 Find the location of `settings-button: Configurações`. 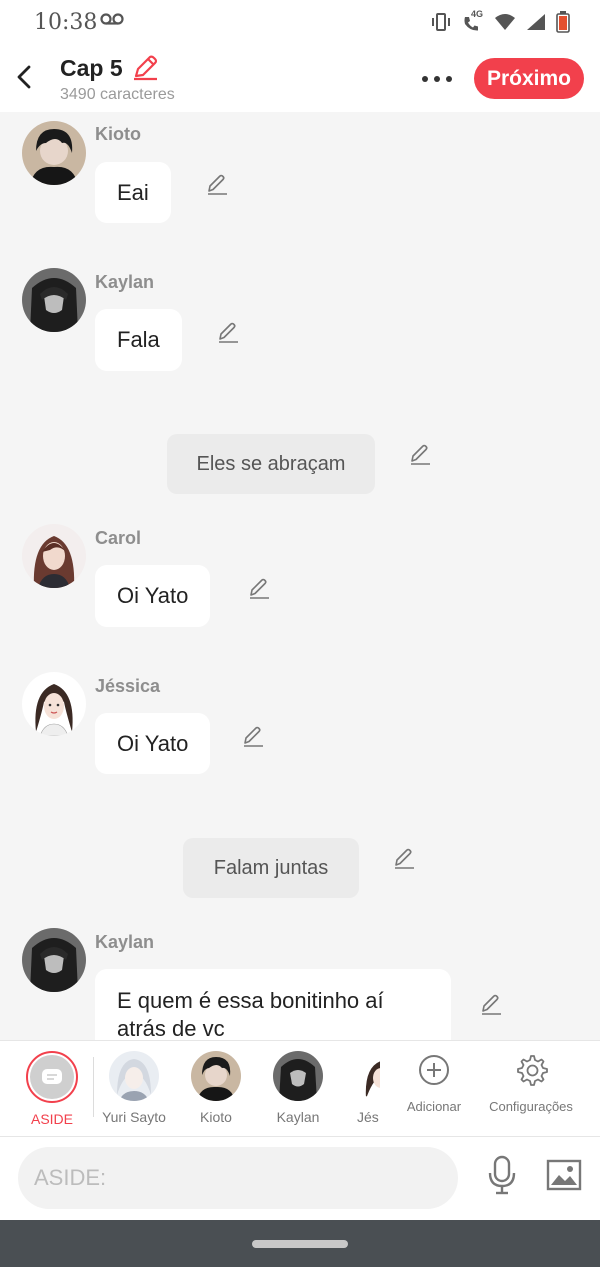

settings-button: Configurações is located at coordinates (531, 1083).